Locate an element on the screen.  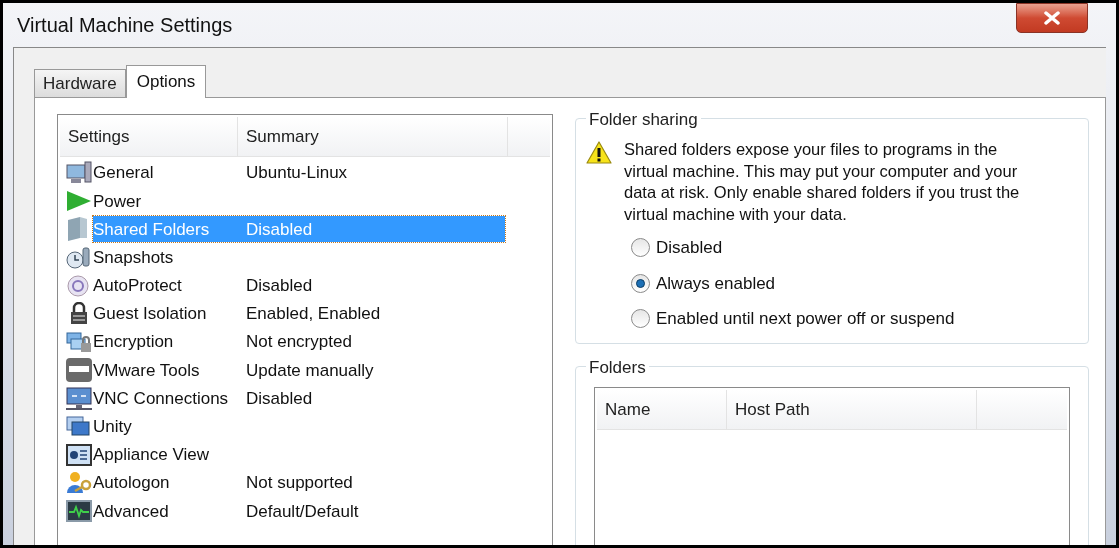
setting-summary: Ubuntu-Linux is located at coordinates (297, 173).